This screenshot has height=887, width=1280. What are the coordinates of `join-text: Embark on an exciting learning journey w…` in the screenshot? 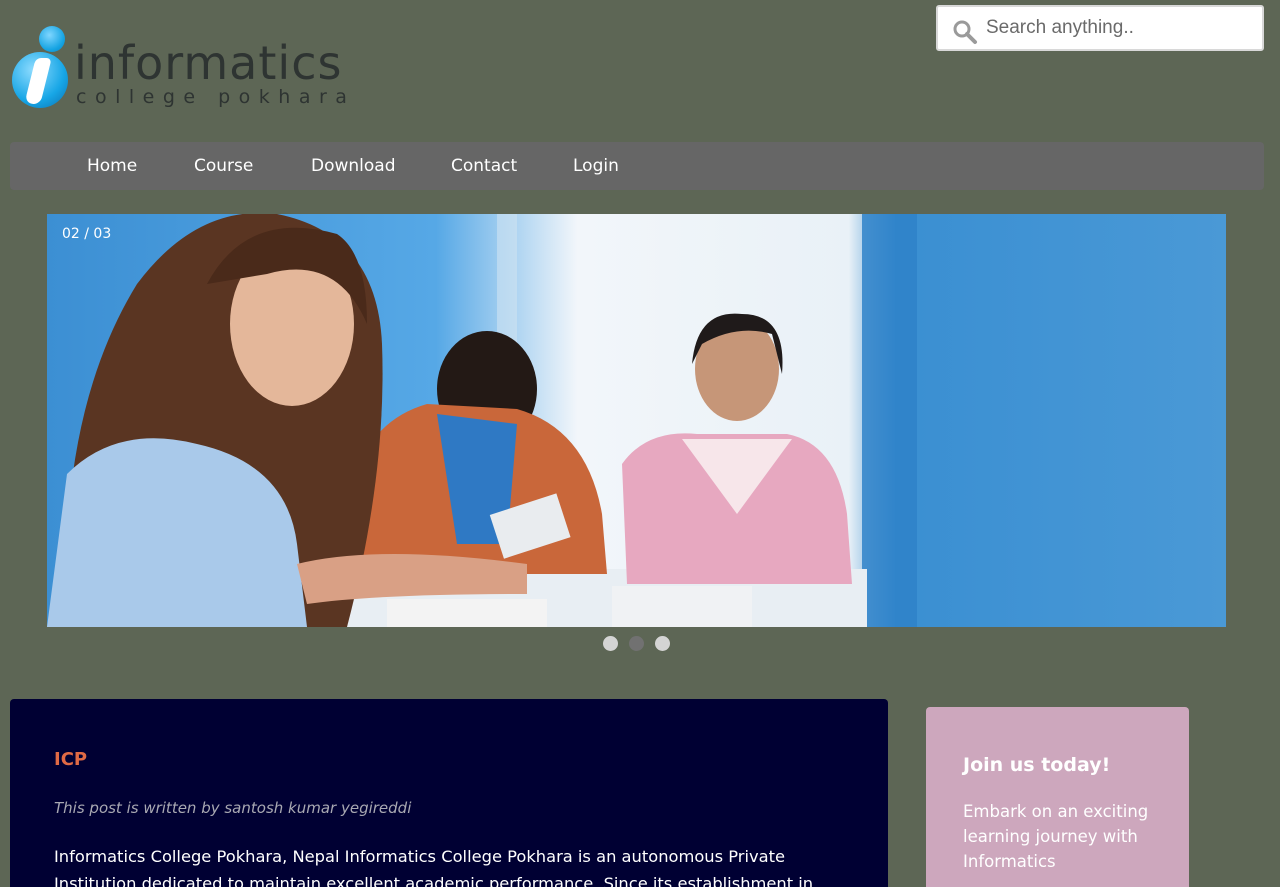 It's located at (1056, 836).